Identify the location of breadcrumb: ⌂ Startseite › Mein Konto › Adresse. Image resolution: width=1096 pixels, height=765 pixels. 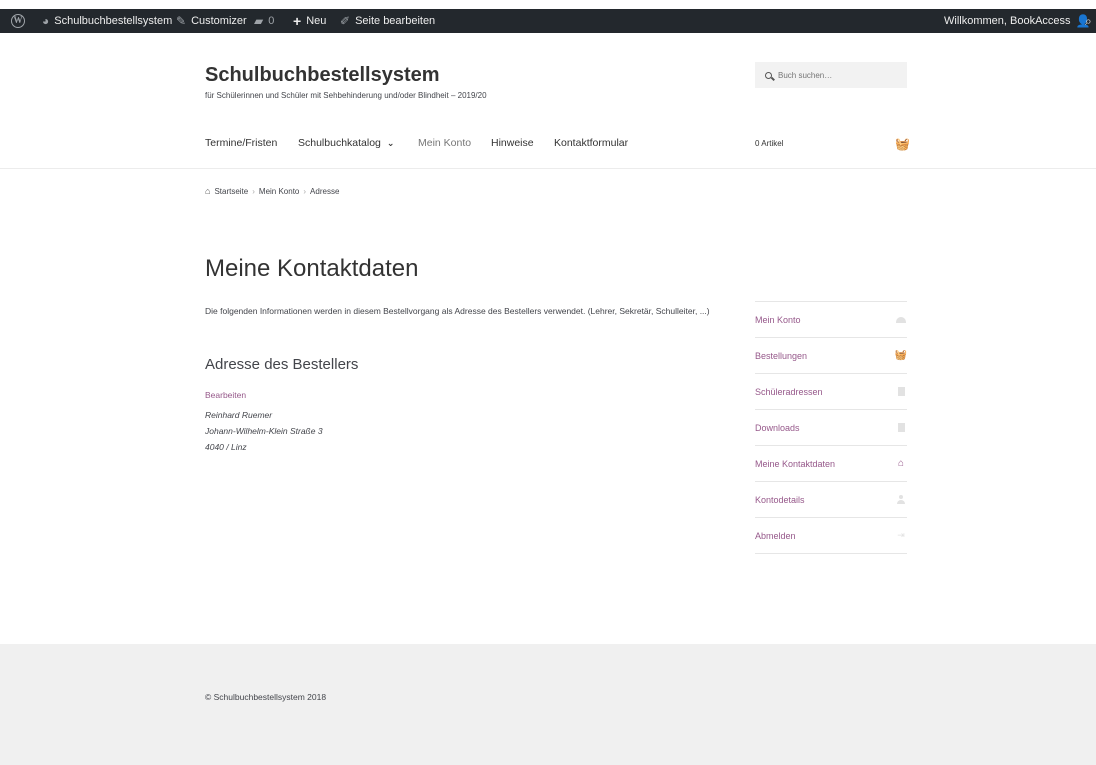
(272, 191).